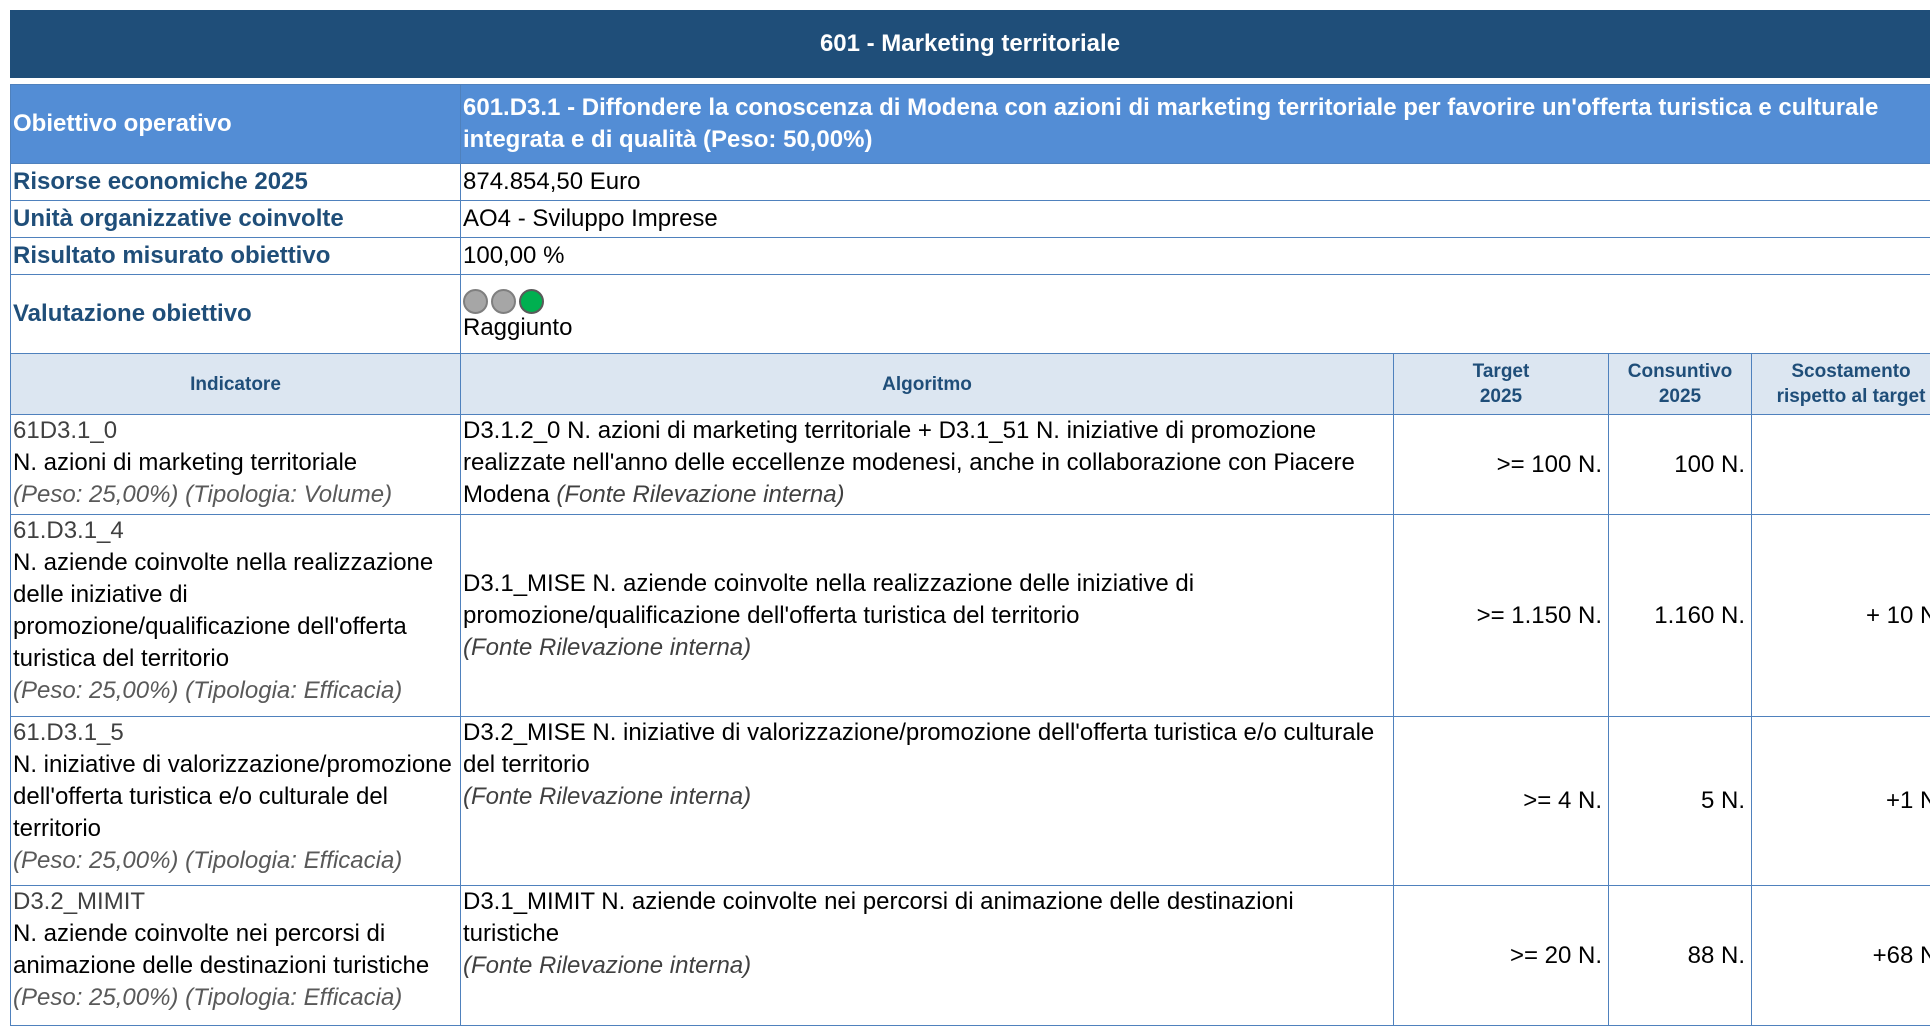  Describe the element at coordinates (1501, 616) in the screenshot. I see `target-value: >= 1.150 N.` at that location.